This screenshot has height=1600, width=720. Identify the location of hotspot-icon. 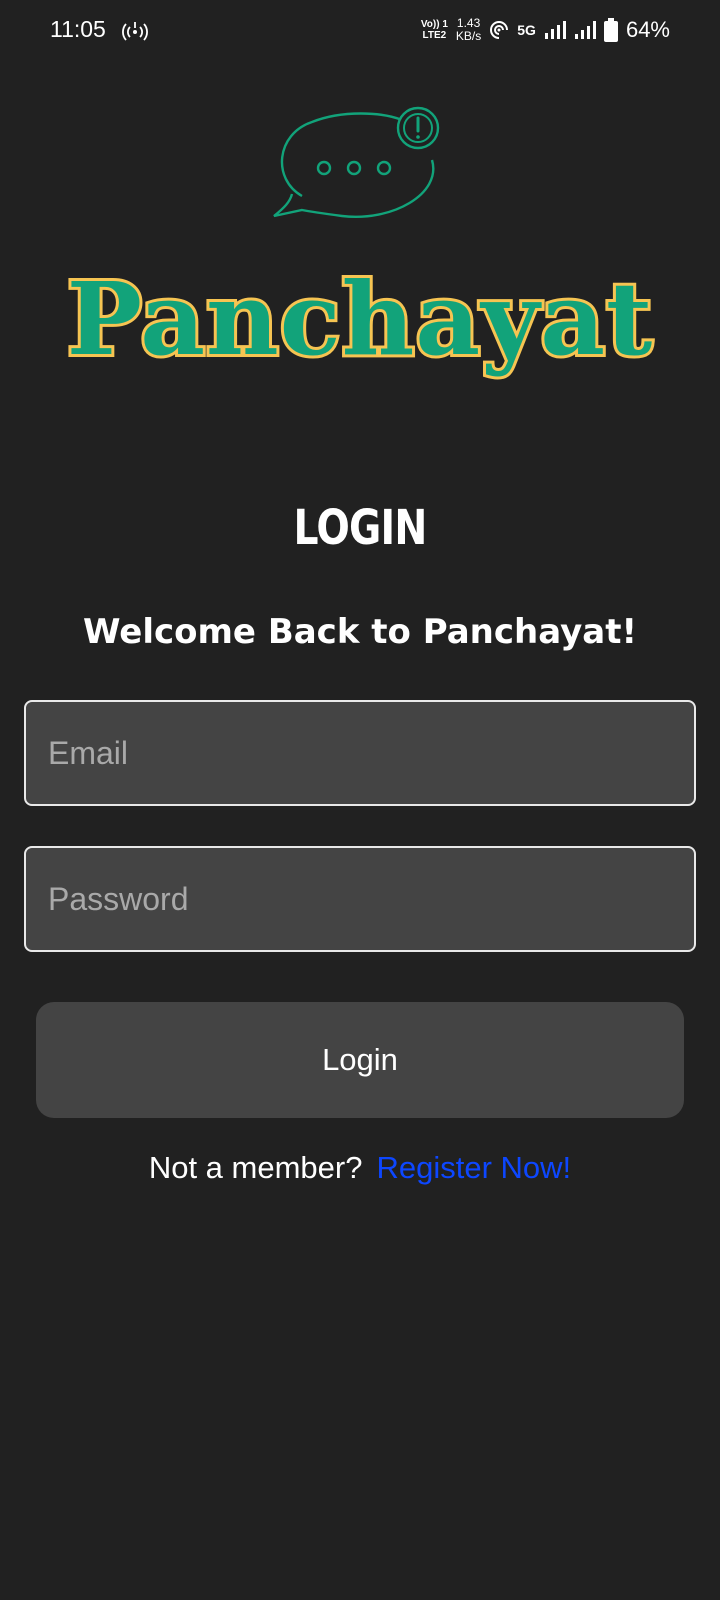
(135, 31).